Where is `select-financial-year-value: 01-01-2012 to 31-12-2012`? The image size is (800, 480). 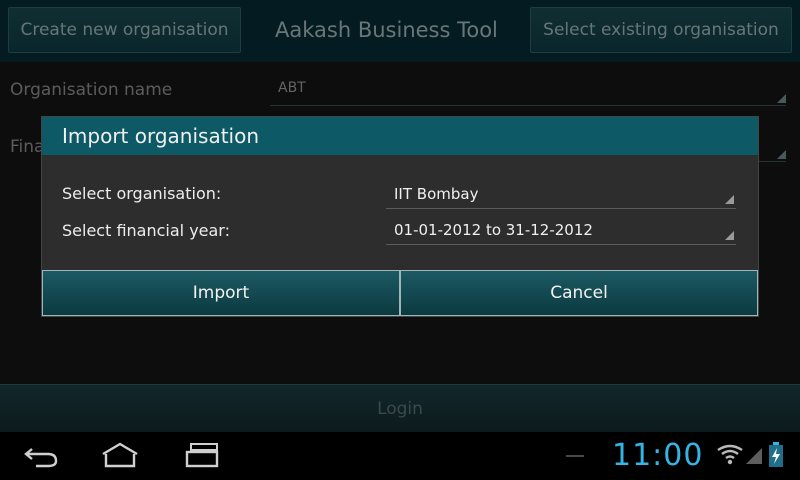
select-financial-year-value: 01-01-2012 to 31-12-2012 is located at coordinates (493, 230).